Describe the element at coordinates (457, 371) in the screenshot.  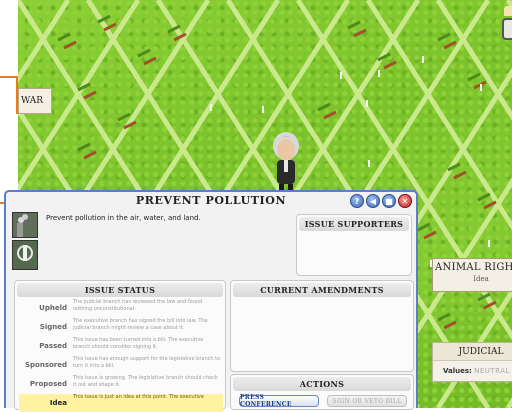
I see `values-label: Values:` at that location.